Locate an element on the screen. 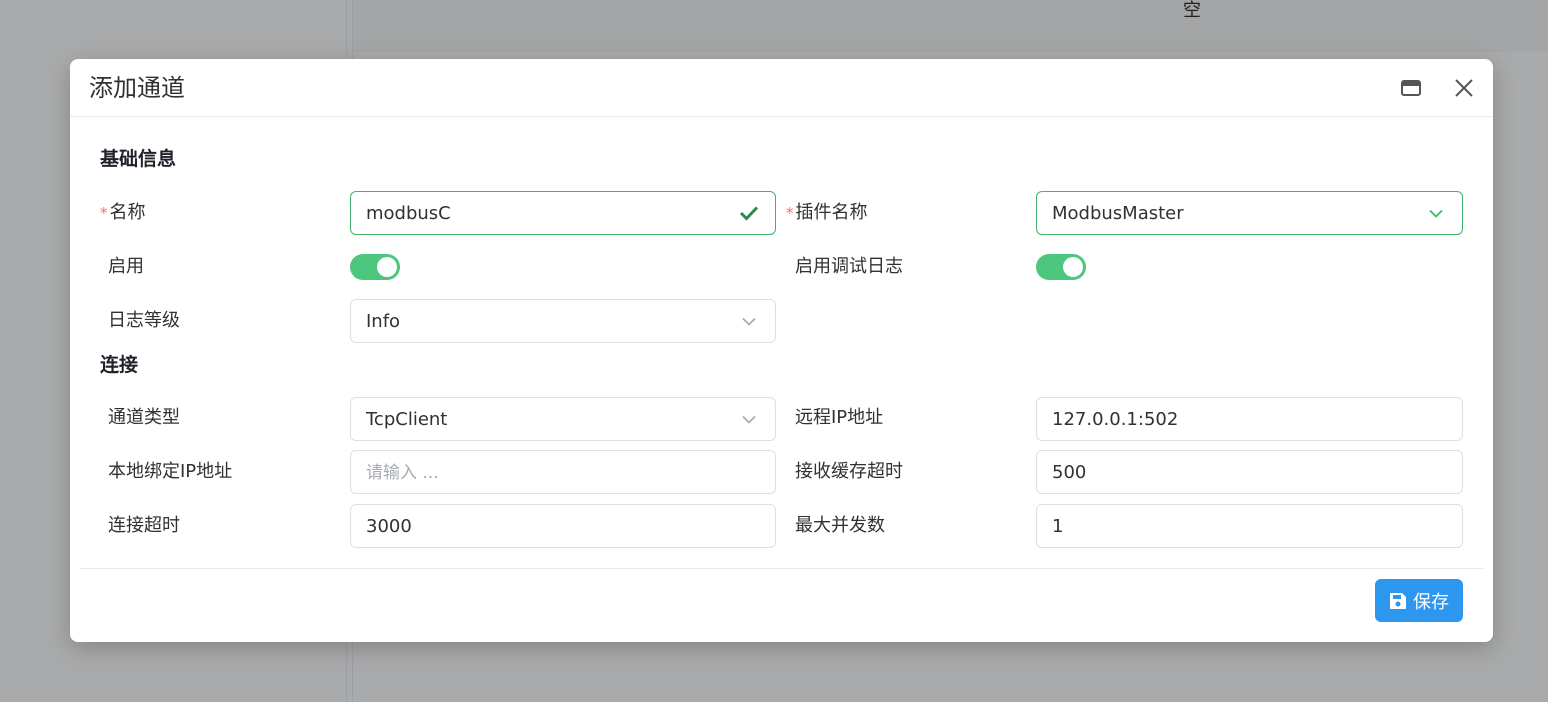 This screenshot has width=1548, height=702. local-ip-field is located at coordinates (563, 472).